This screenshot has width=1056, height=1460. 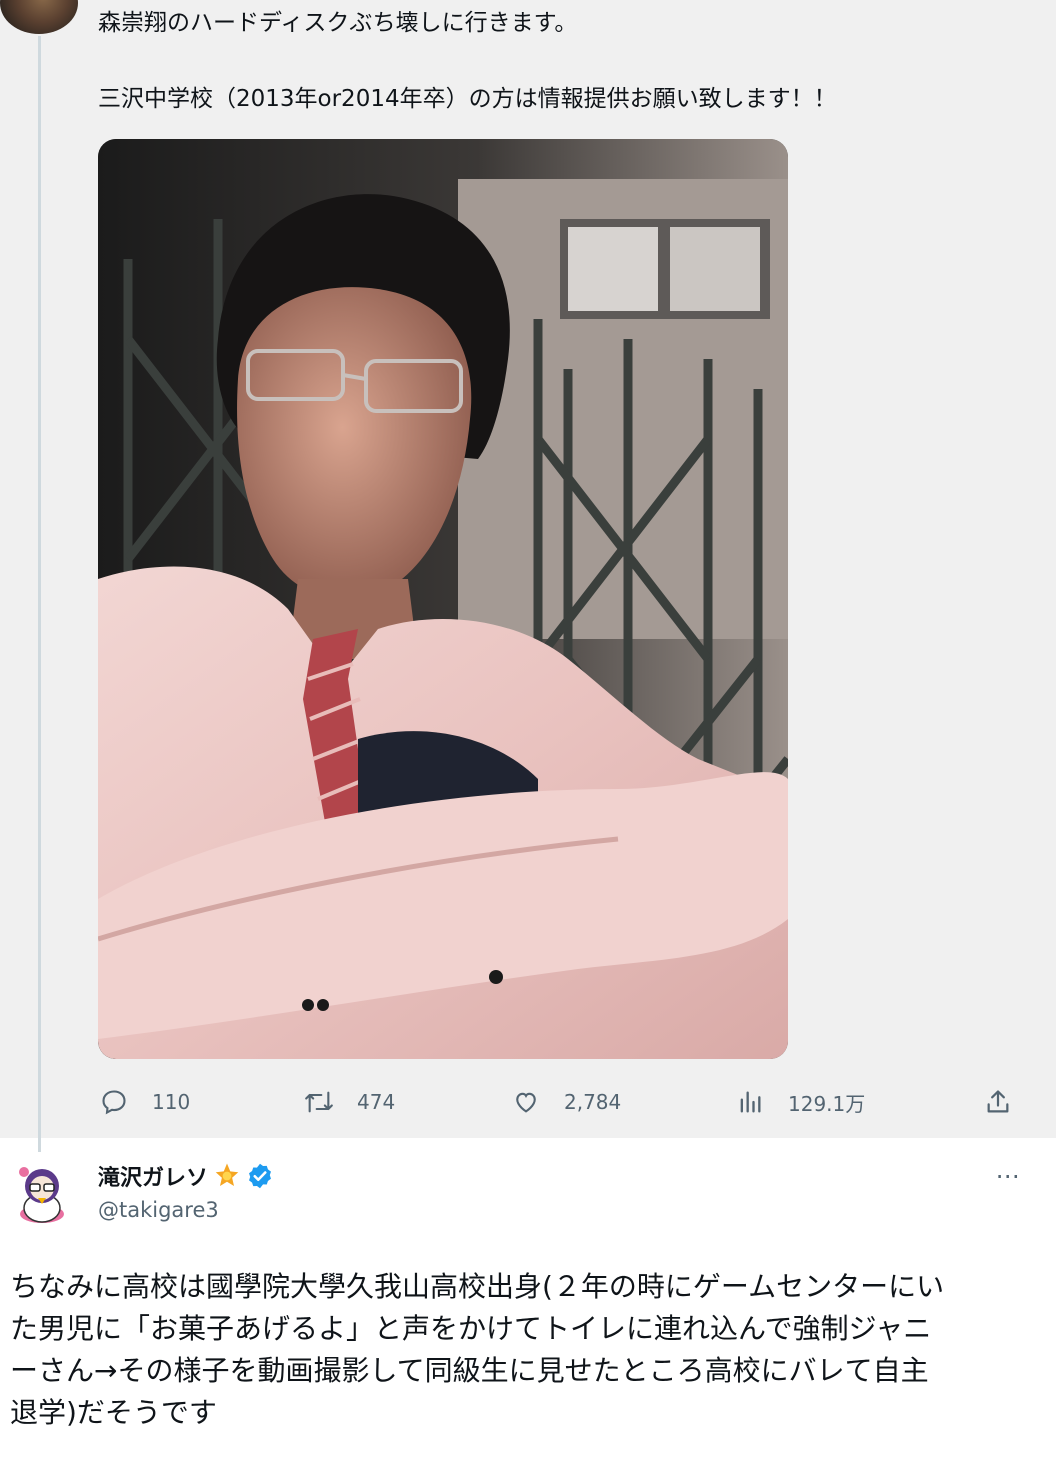 I want to click on like-count: 2,784, so click(x=593, y=1102).